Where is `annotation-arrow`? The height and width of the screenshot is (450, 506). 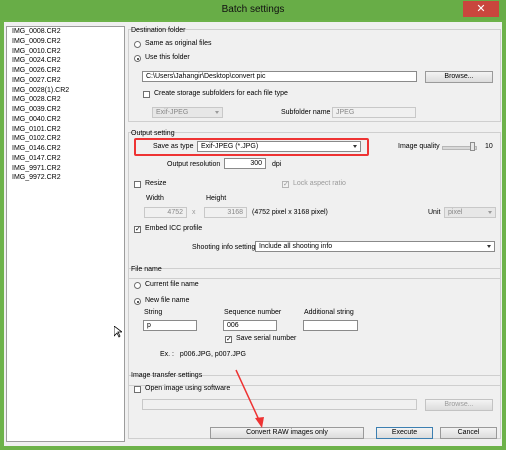 annotation-arrow is located at coordinates (249, 398).